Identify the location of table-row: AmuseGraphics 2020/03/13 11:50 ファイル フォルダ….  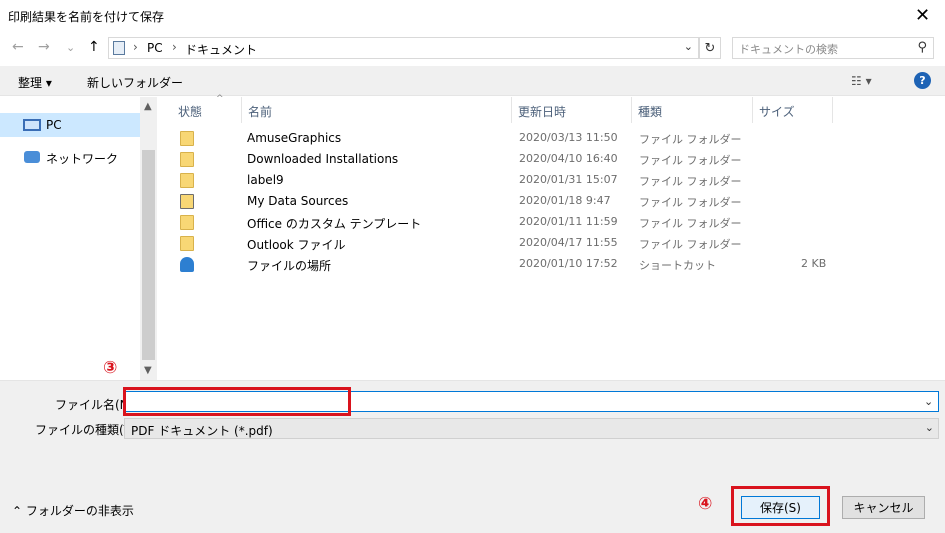
(551, 138).